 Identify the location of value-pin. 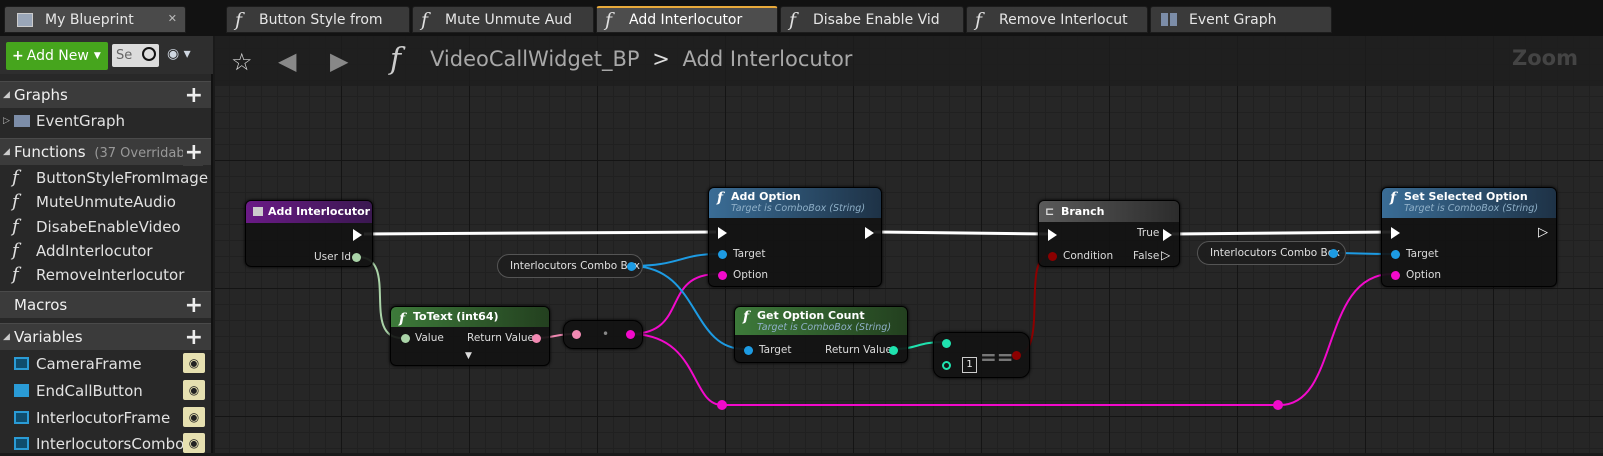
(405, 338).